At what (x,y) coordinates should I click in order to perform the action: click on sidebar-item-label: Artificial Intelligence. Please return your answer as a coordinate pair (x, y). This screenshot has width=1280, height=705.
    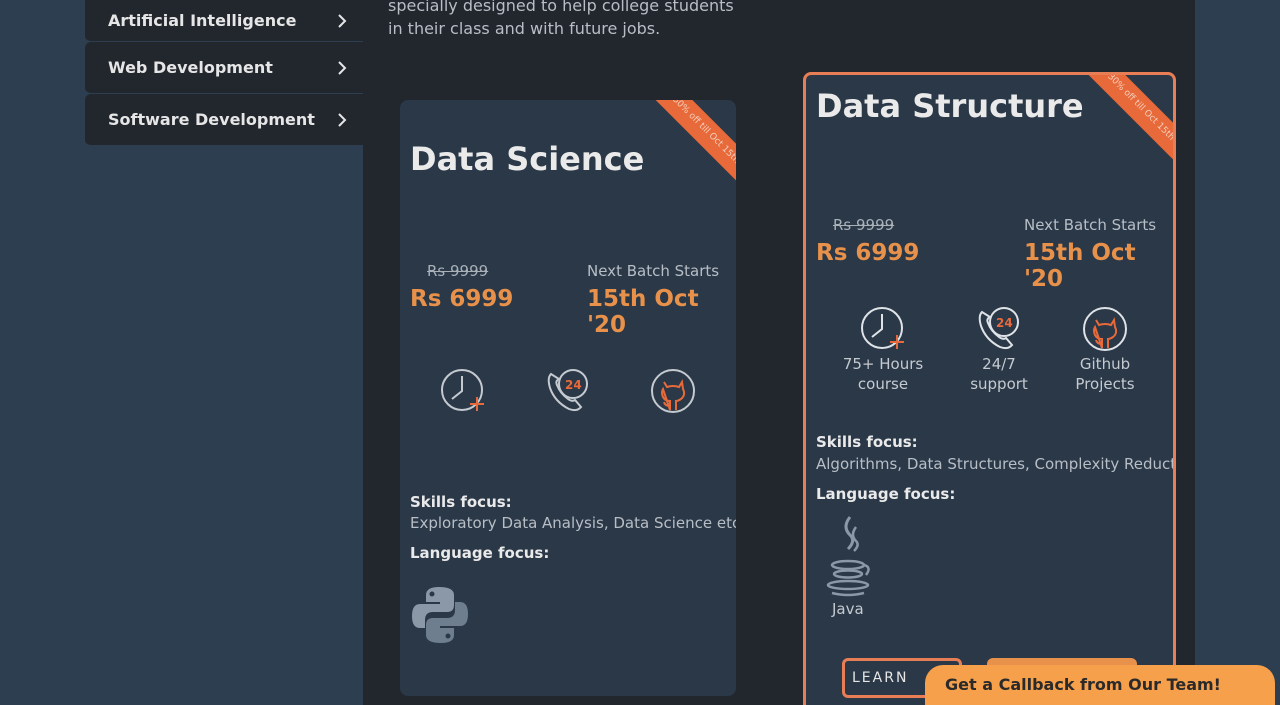
    Looking at the image, I should click on (202, 20).